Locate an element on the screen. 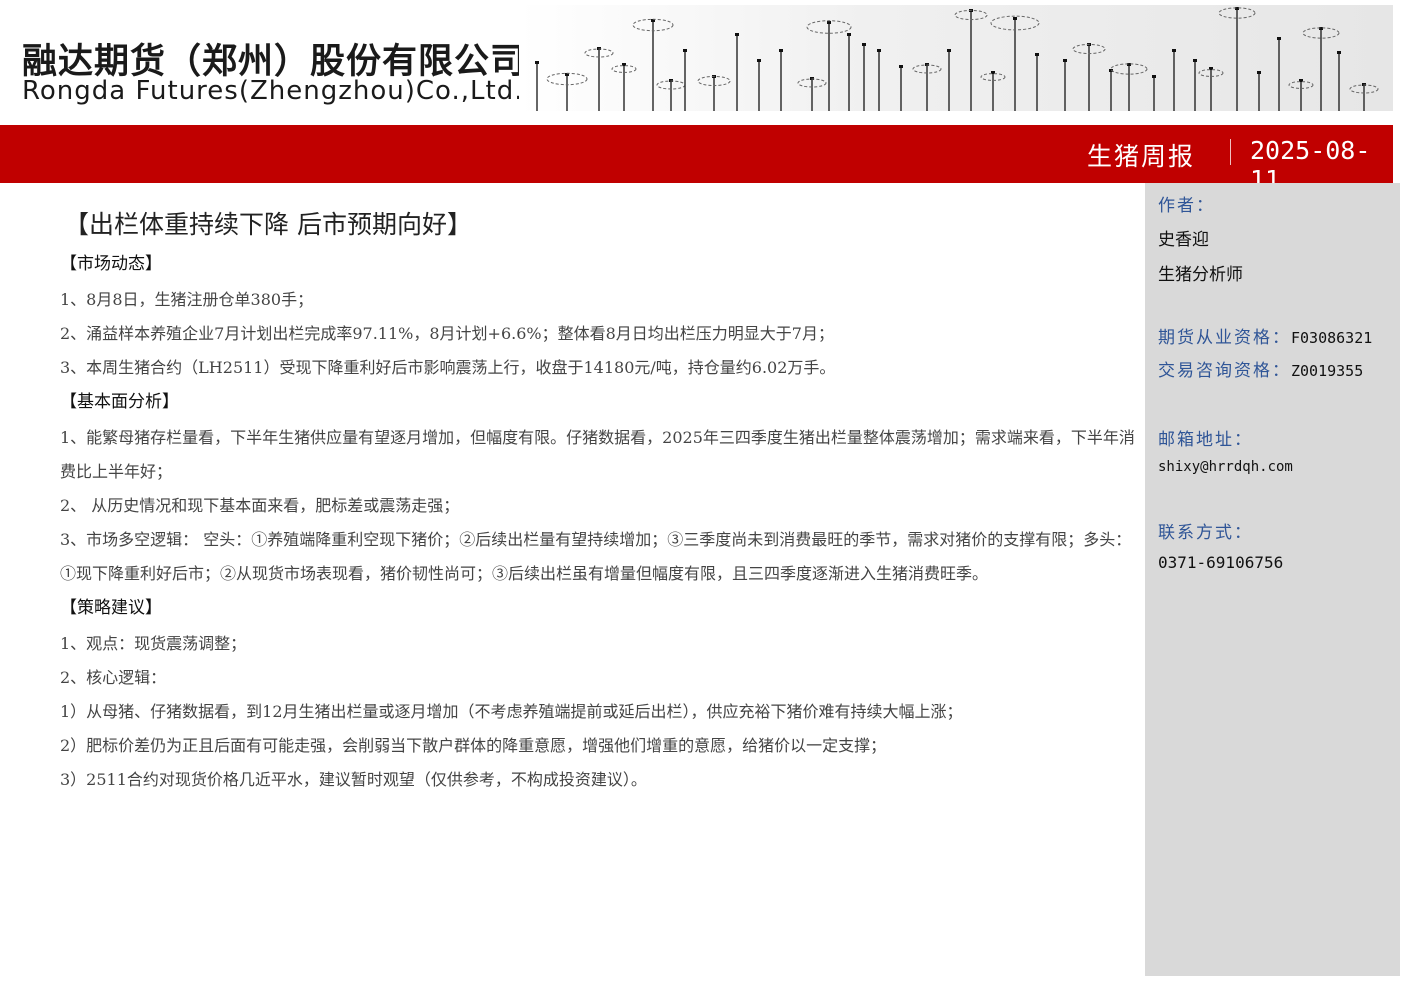 Image resolution: width=1403 pixels, height=992 pixels. header-decorative-graphic is located at coordinates (956, 58).